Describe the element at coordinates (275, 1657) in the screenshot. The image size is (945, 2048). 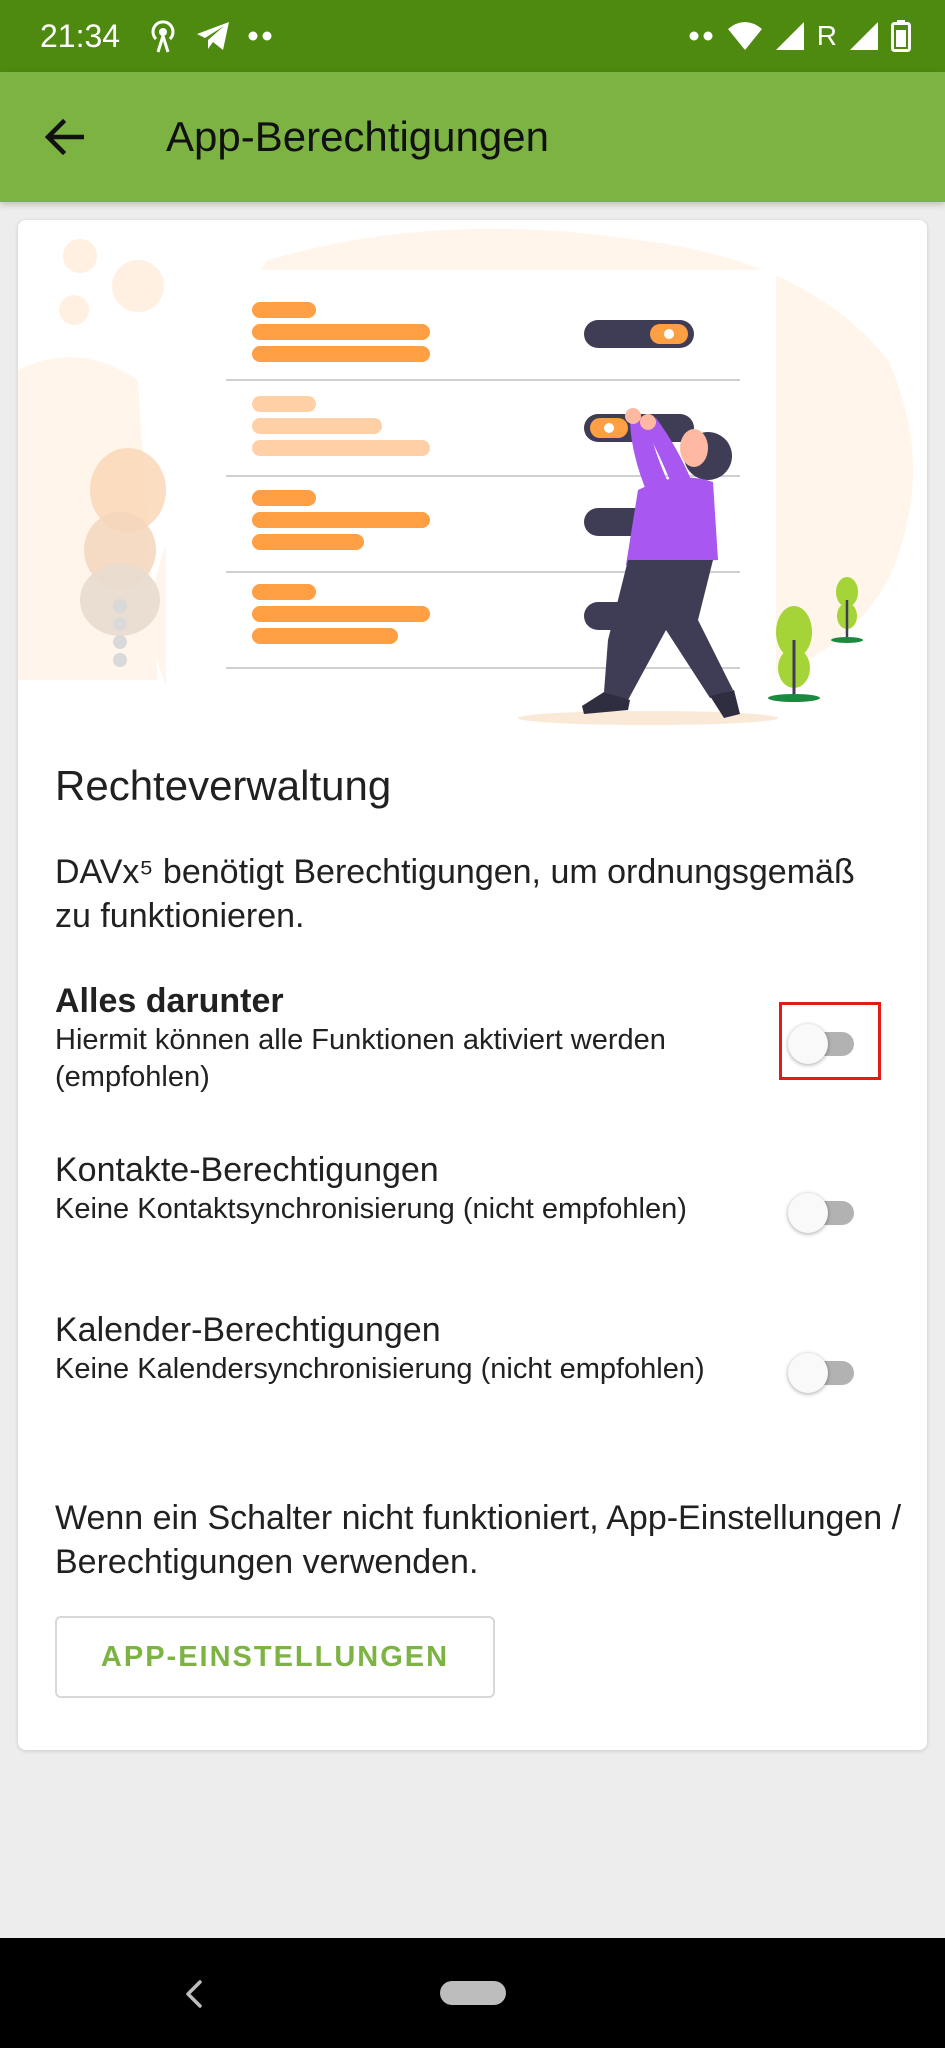
I see `app-settings-button: APP-EINSTELLUNGEN` at that location.